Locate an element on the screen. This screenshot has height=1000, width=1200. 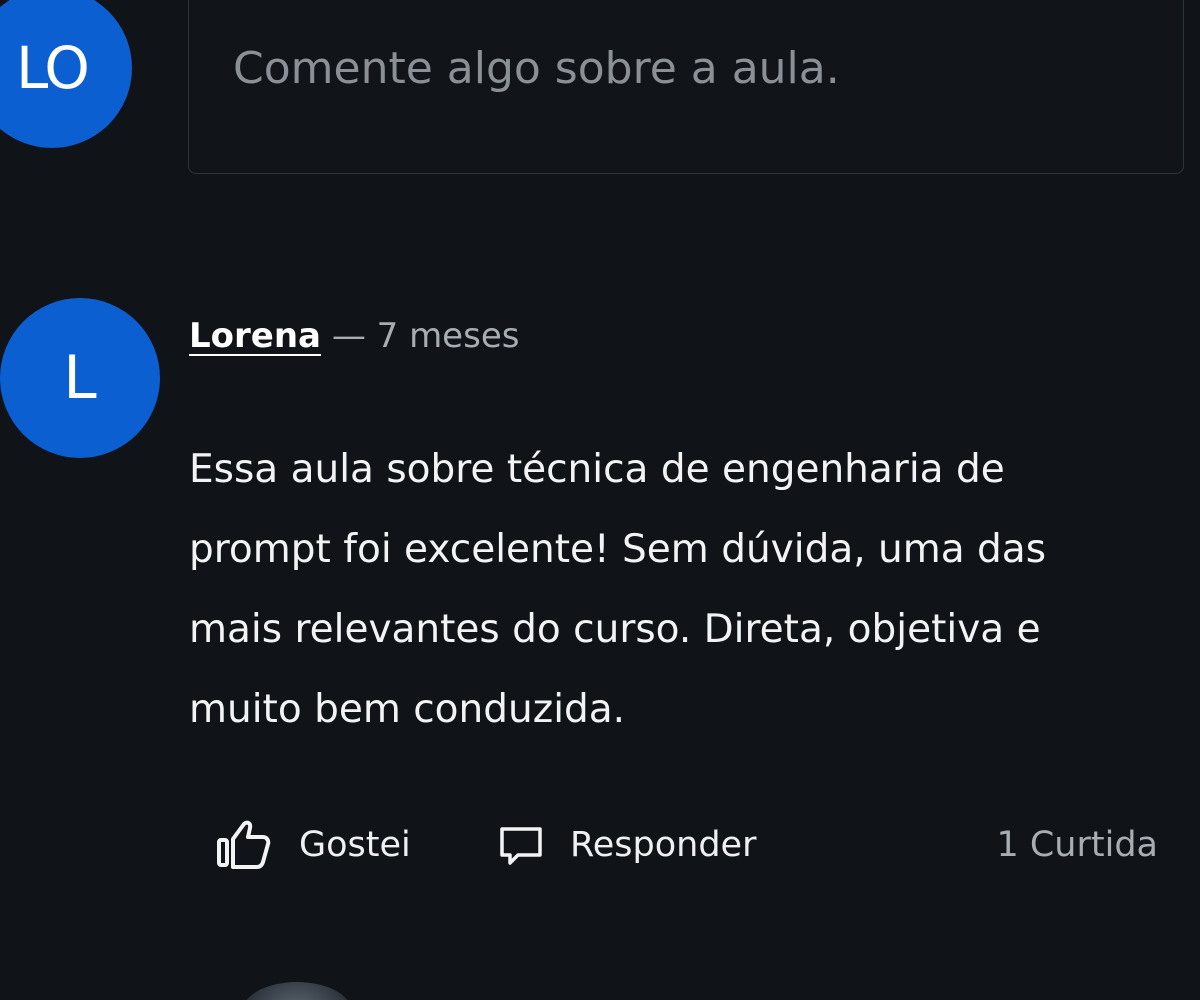
reply-button: Responder is located at coordinates (627, 845).